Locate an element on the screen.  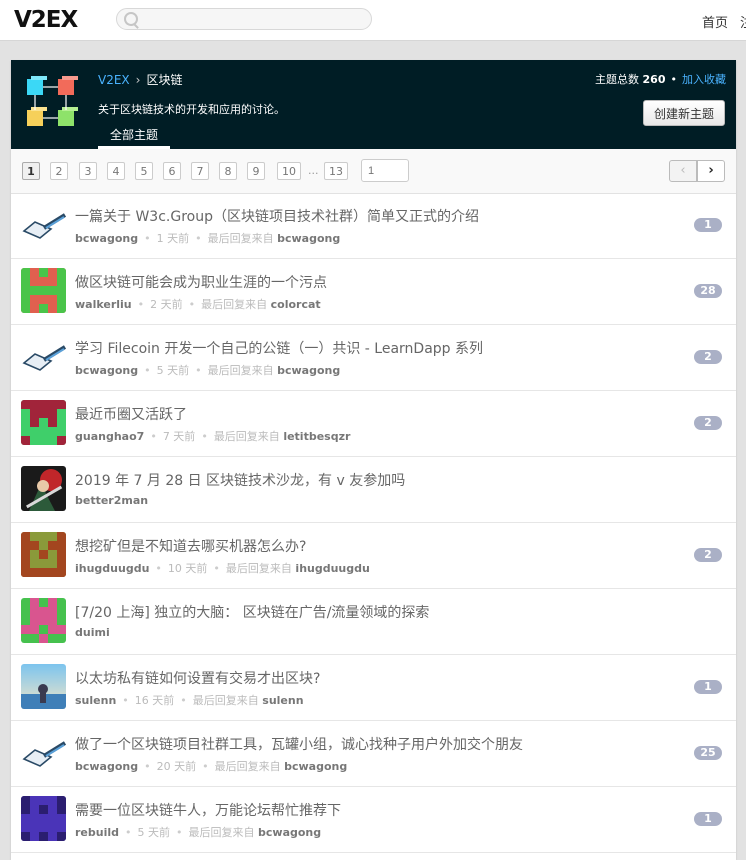
topic-title-link: 想挖矿但是不知道去哪买机器怎么办? is located at coordinates (190, 546).